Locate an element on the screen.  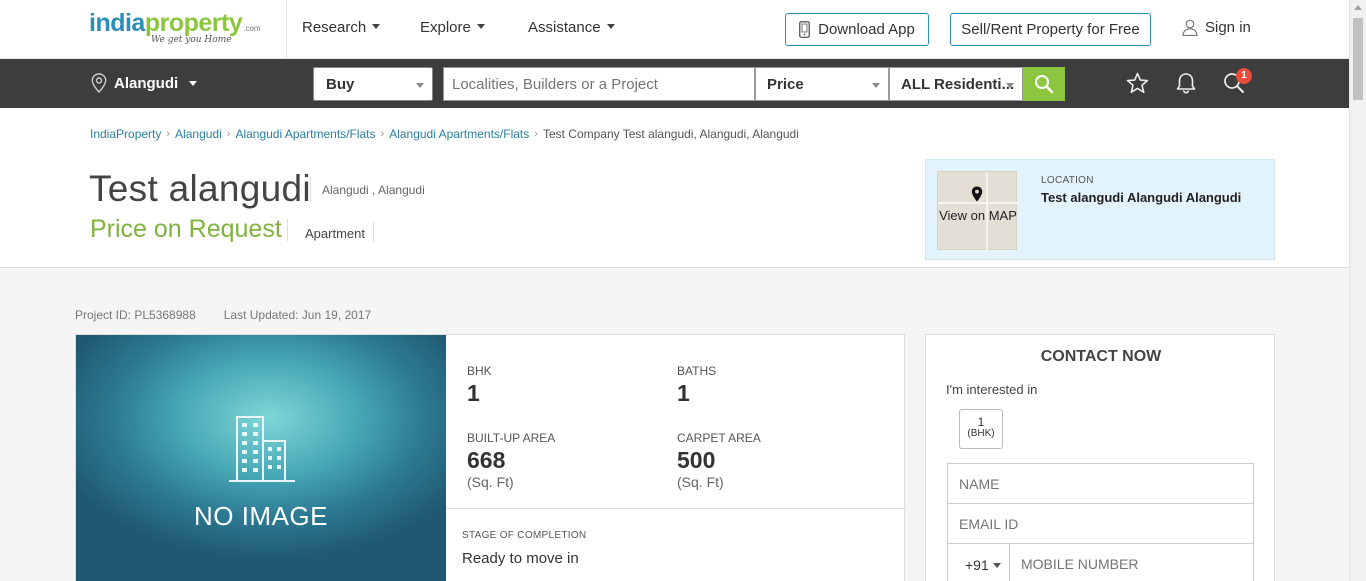
phone-icon is located at coordinates (805, 29).